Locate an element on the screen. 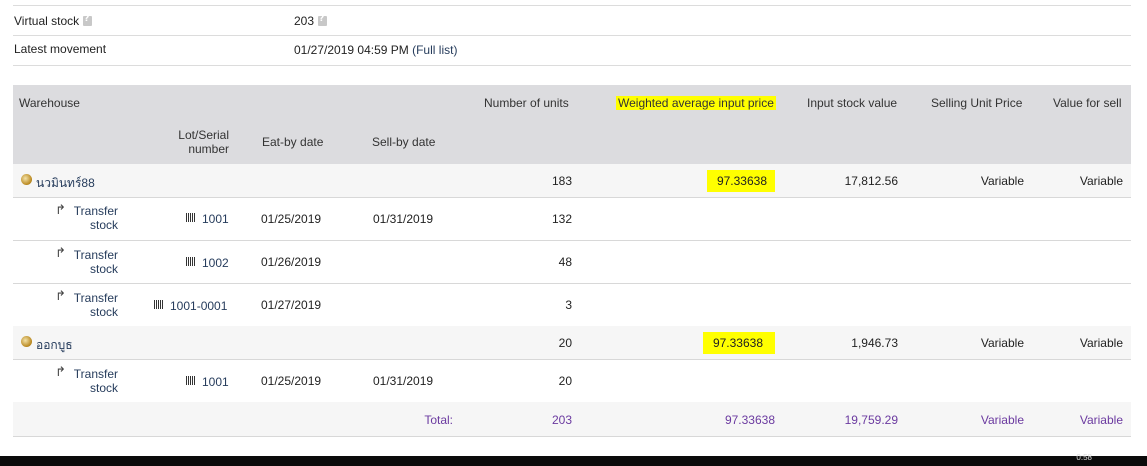 This screenshot has width=1147, height=466. units-value: 183 is located at coordinates (561, 181).